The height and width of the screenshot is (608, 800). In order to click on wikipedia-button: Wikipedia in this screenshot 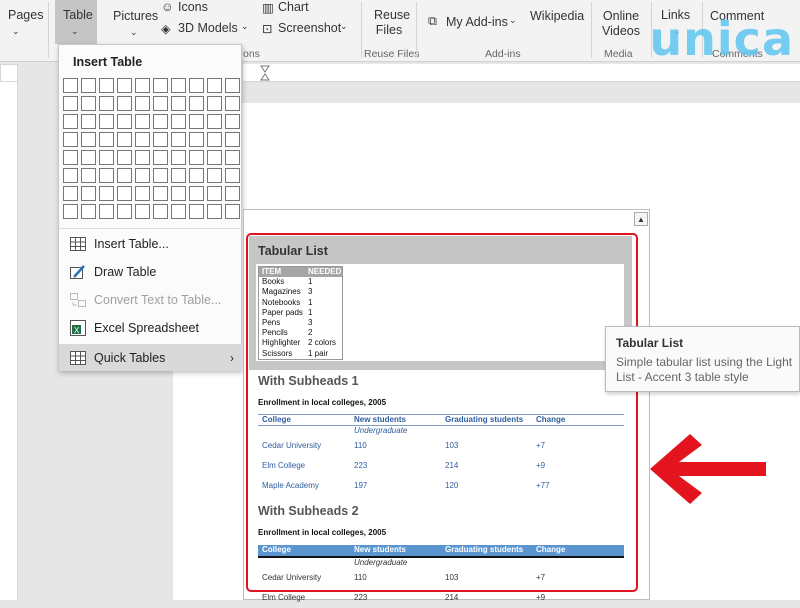, I will do `click(557, 16)`.